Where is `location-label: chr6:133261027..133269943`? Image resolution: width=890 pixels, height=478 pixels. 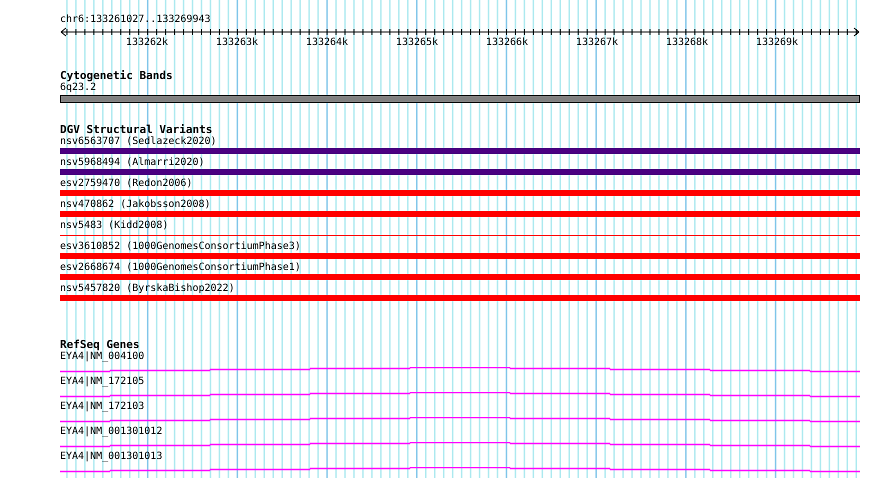
location-label: chr6:133261027..133269943 is located at coordinates (136, 20).